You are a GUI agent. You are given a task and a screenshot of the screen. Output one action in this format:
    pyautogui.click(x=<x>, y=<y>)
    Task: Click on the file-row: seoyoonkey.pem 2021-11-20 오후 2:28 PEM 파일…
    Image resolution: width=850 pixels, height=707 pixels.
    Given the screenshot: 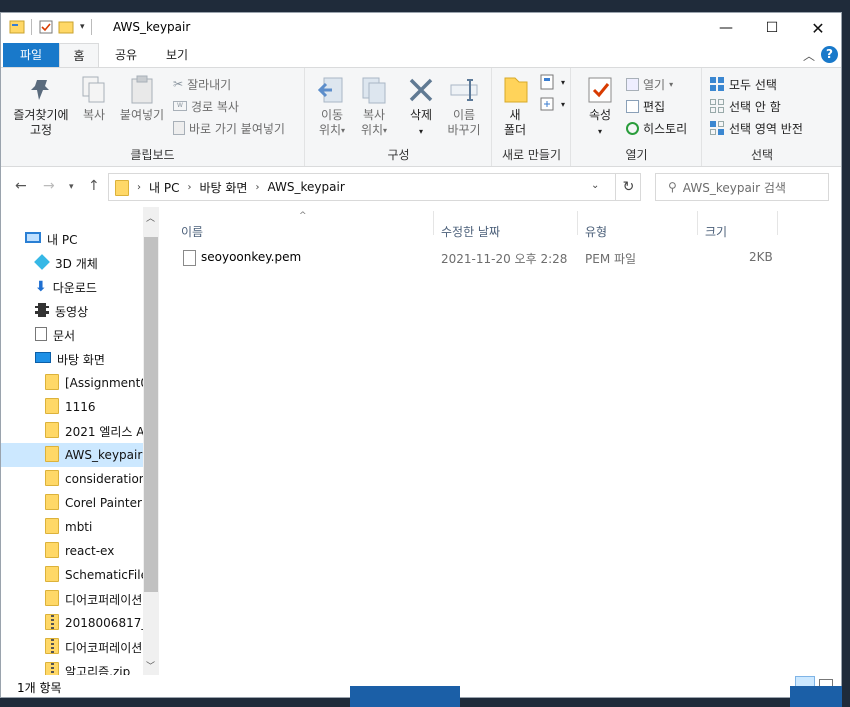 What is the action you would take?
    pyautogui.click(x=486, y=258)
    